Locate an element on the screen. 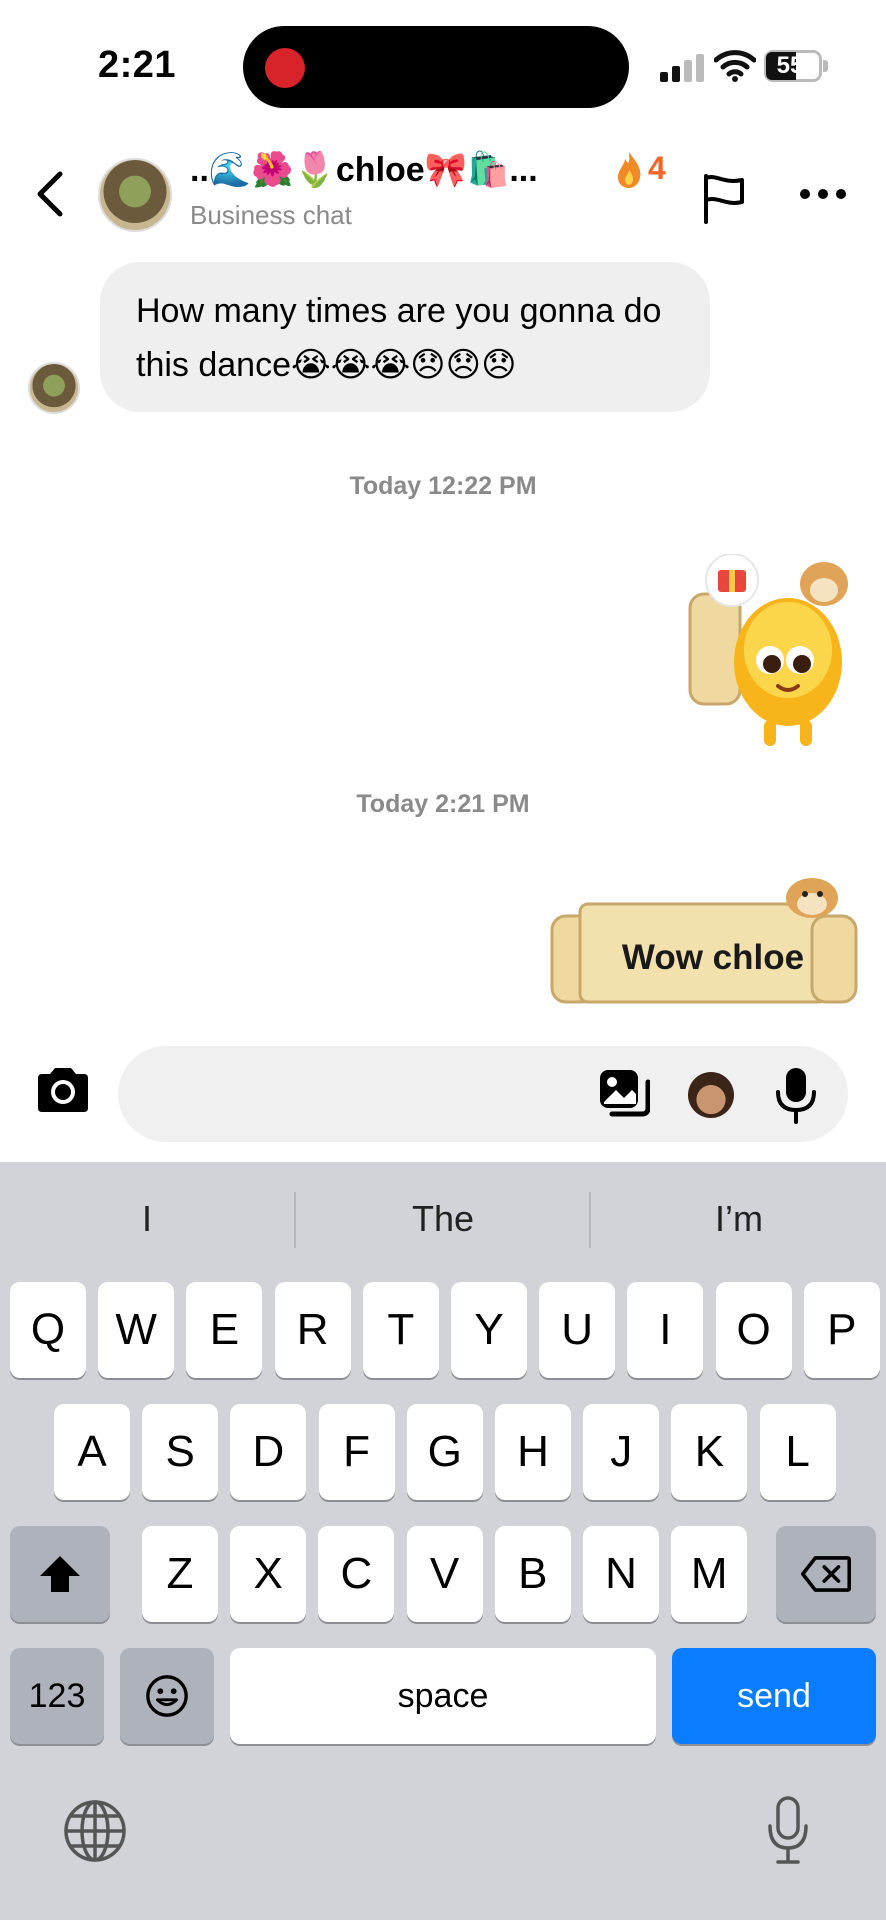 This screenshot has height=1920, width=886. key-y: Y is located at coordinates (489, 1330).